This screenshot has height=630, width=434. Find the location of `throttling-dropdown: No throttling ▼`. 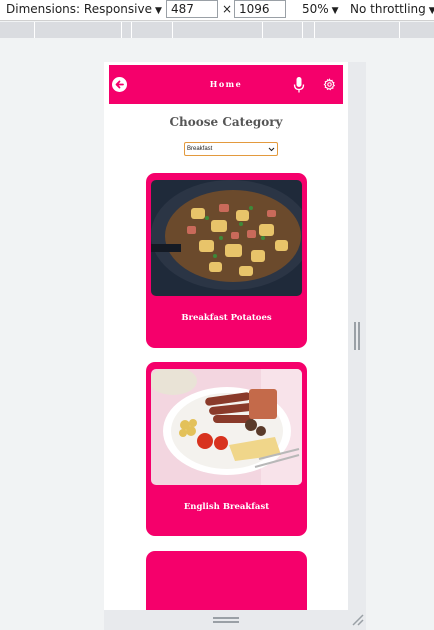

throttling-dropdown: No throttling ▼ is located at coordinates (392, 10).